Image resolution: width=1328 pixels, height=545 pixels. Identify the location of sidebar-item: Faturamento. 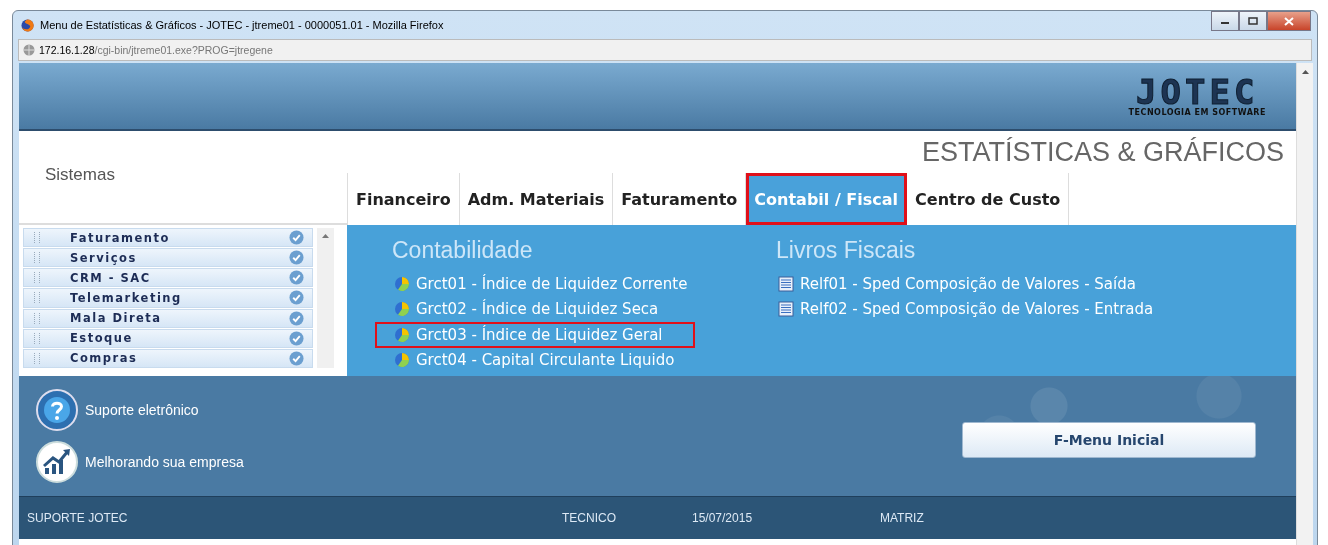
(168, 238).